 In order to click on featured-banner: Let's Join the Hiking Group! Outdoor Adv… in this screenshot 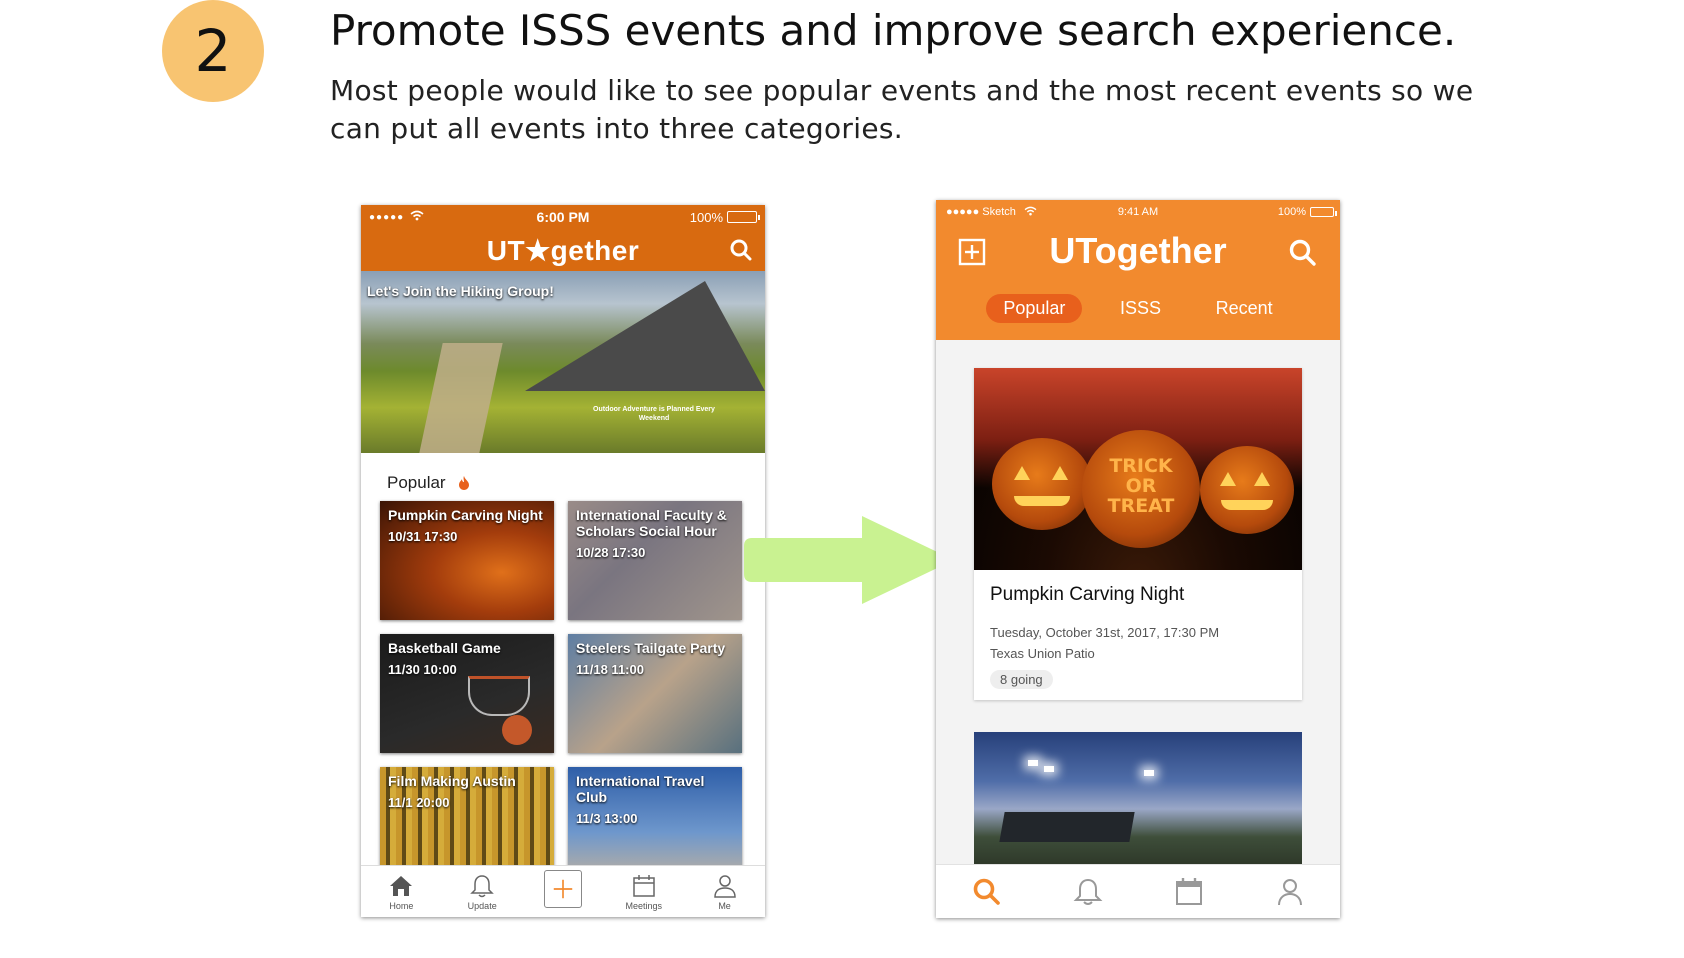, I will do `click(563, 362)`.